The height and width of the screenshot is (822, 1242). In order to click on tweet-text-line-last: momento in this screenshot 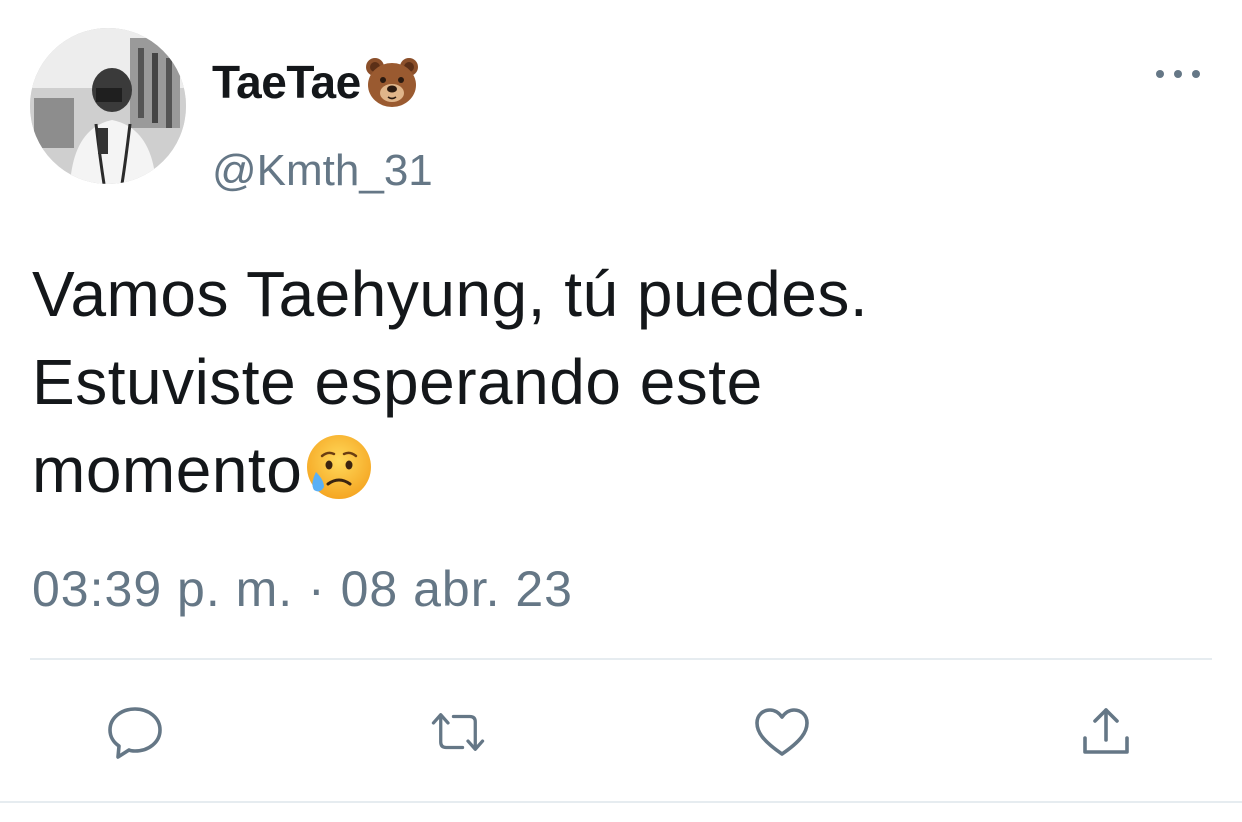, I will do `click(622, 470)`.